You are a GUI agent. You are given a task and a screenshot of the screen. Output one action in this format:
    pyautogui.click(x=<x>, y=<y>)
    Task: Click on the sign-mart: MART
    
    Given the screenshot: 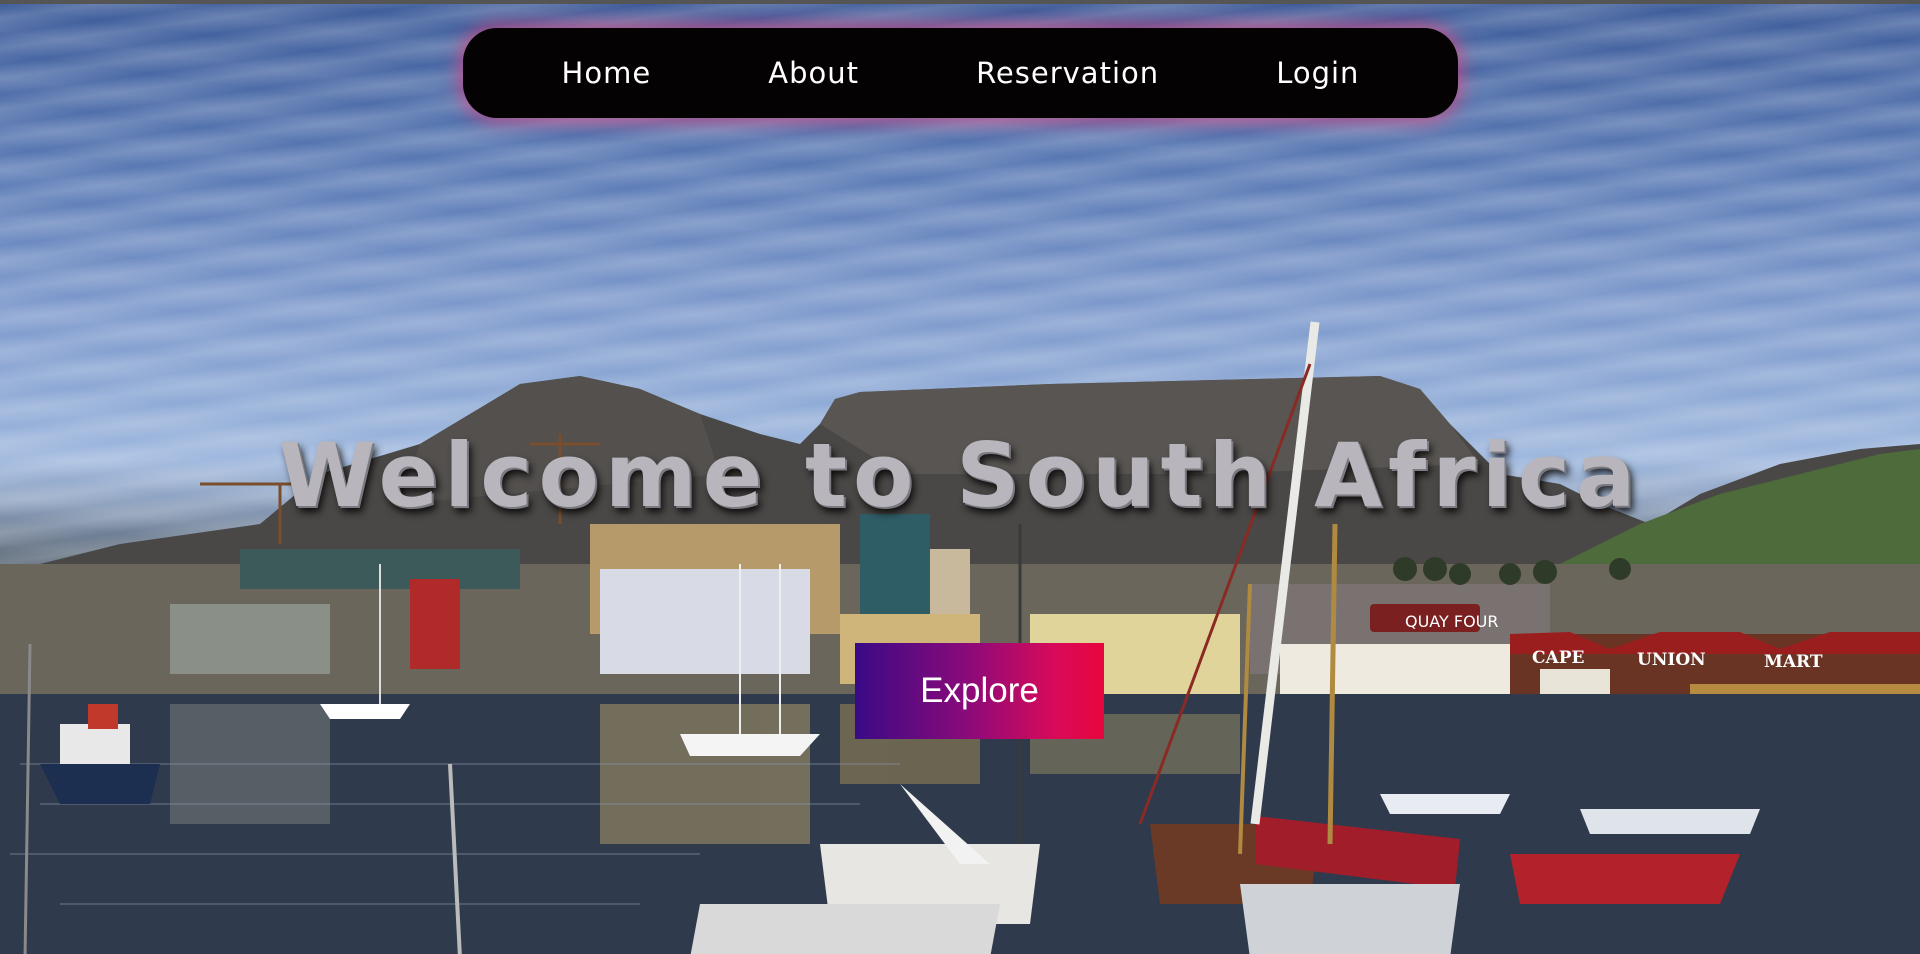 What is the action you would take?
    pyautogui.click(x=1793, y=662)
    